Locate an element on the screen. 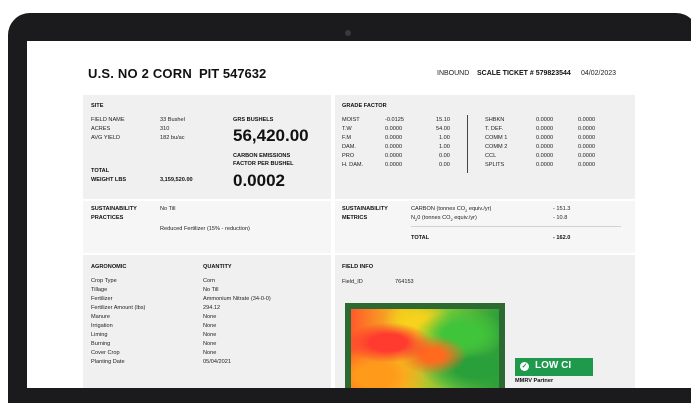 This screenshot has height=403, width=691. site-row-label: FIELD NAME is located at coordinates (108, 120).